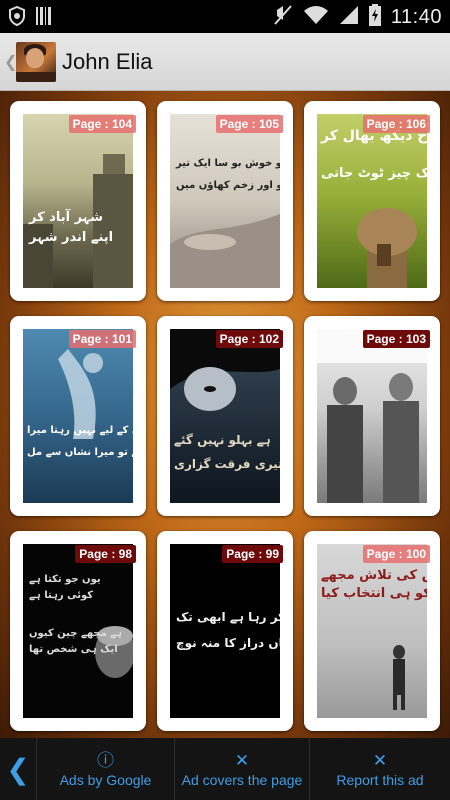 The width and height of the screenshot is (450, 800). Describe the element at coordinates (105, 554) in the screenshot. I see `page-badge: Page : 98` at that location.